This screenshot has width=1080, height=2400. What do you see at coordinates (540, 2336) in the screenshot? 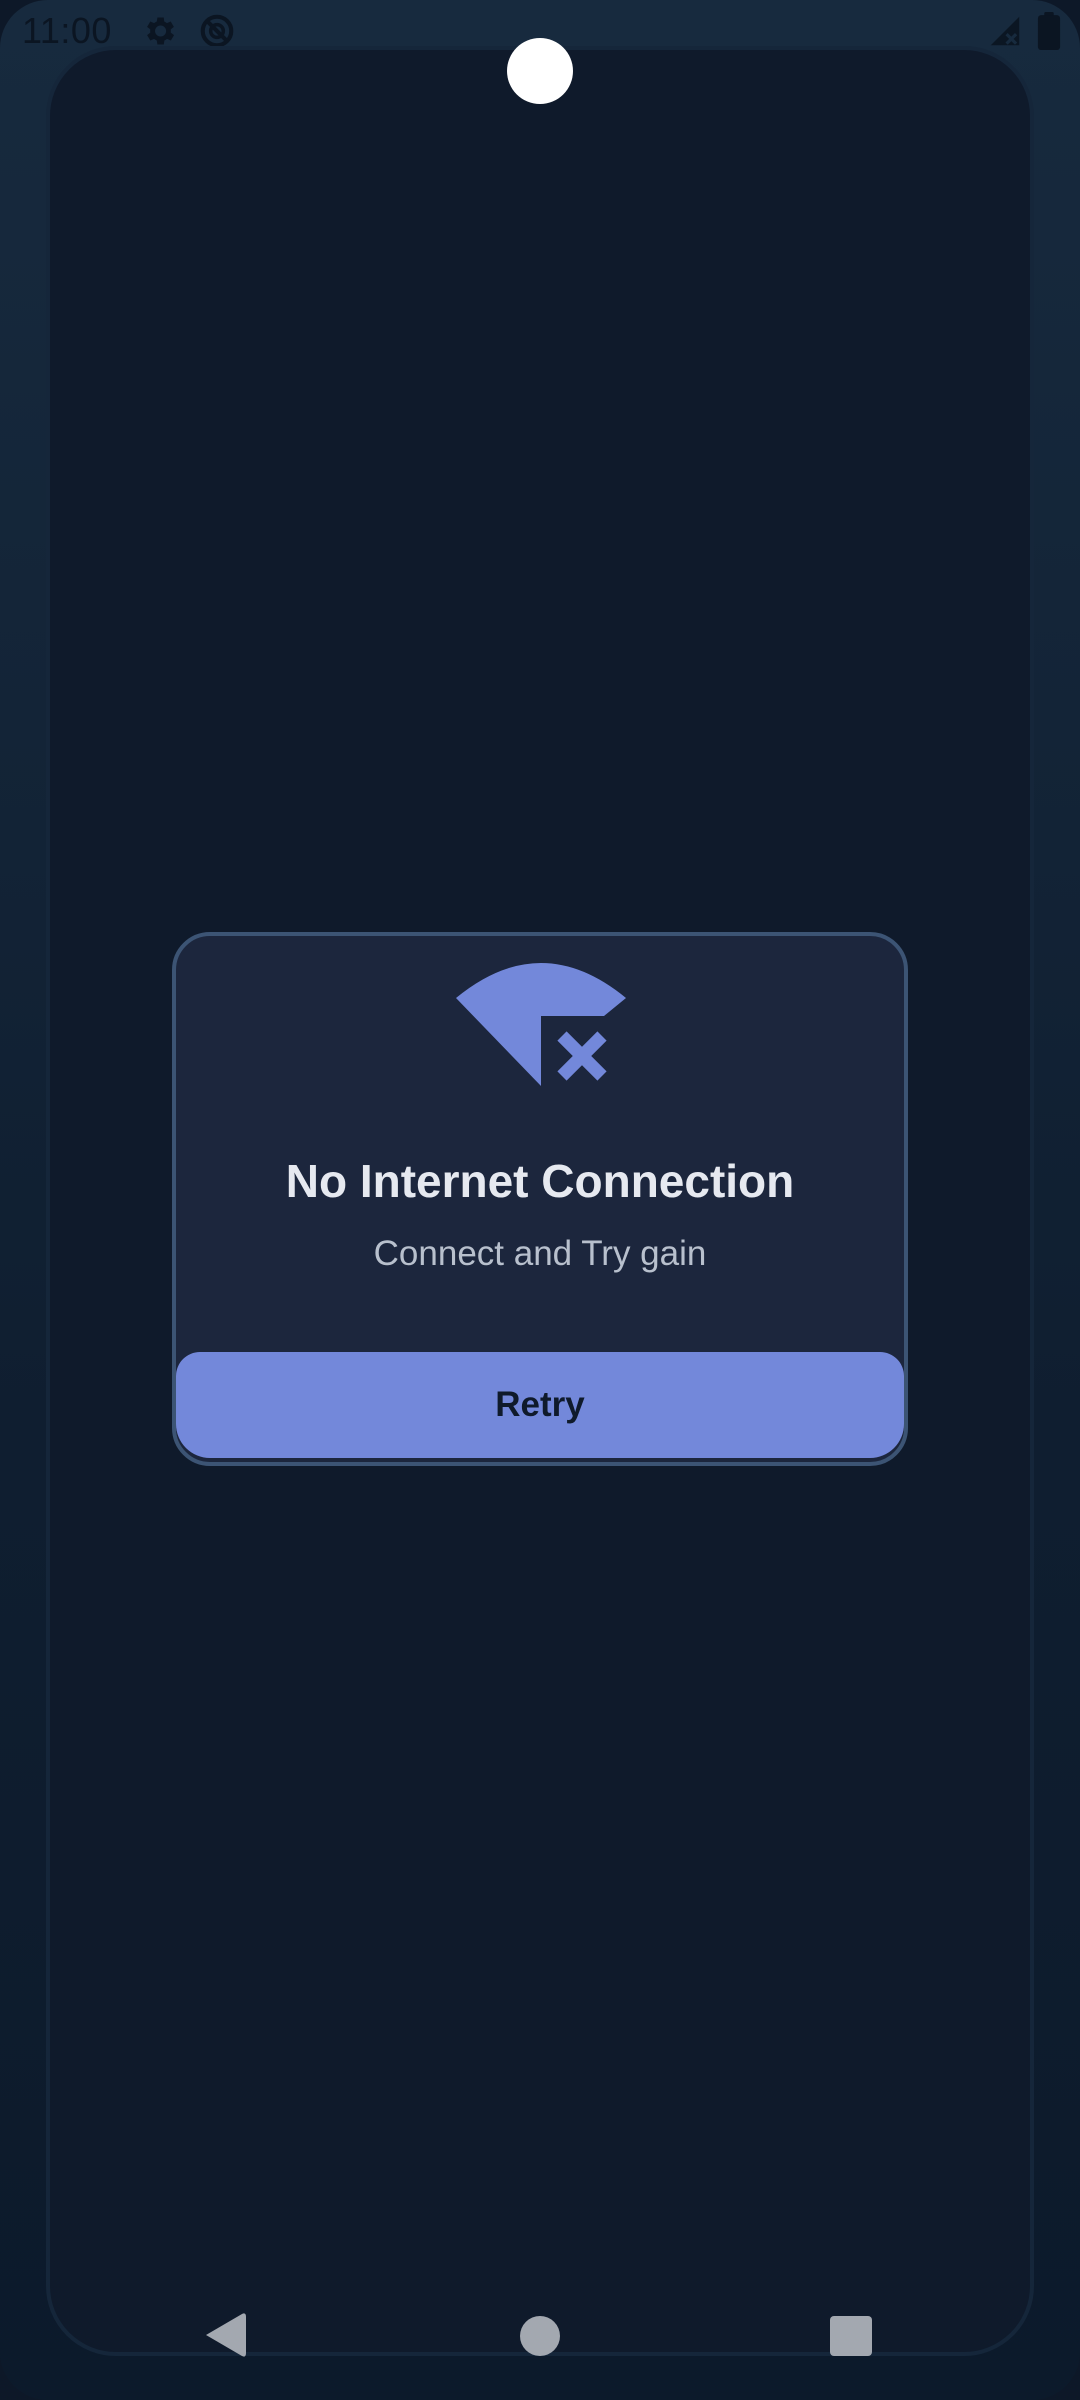
I see `home-icon` at bounding box center [540, 2336].